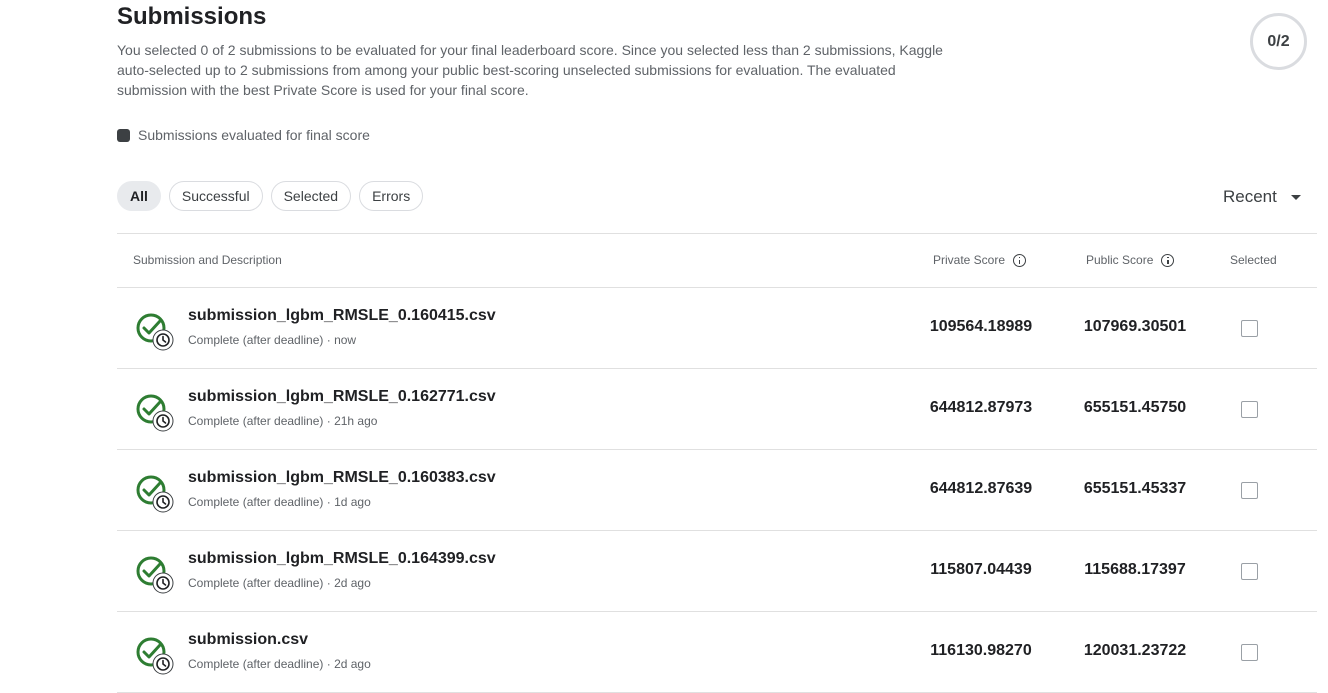  I want to click on page-title: Submissions, so click(192, 16).